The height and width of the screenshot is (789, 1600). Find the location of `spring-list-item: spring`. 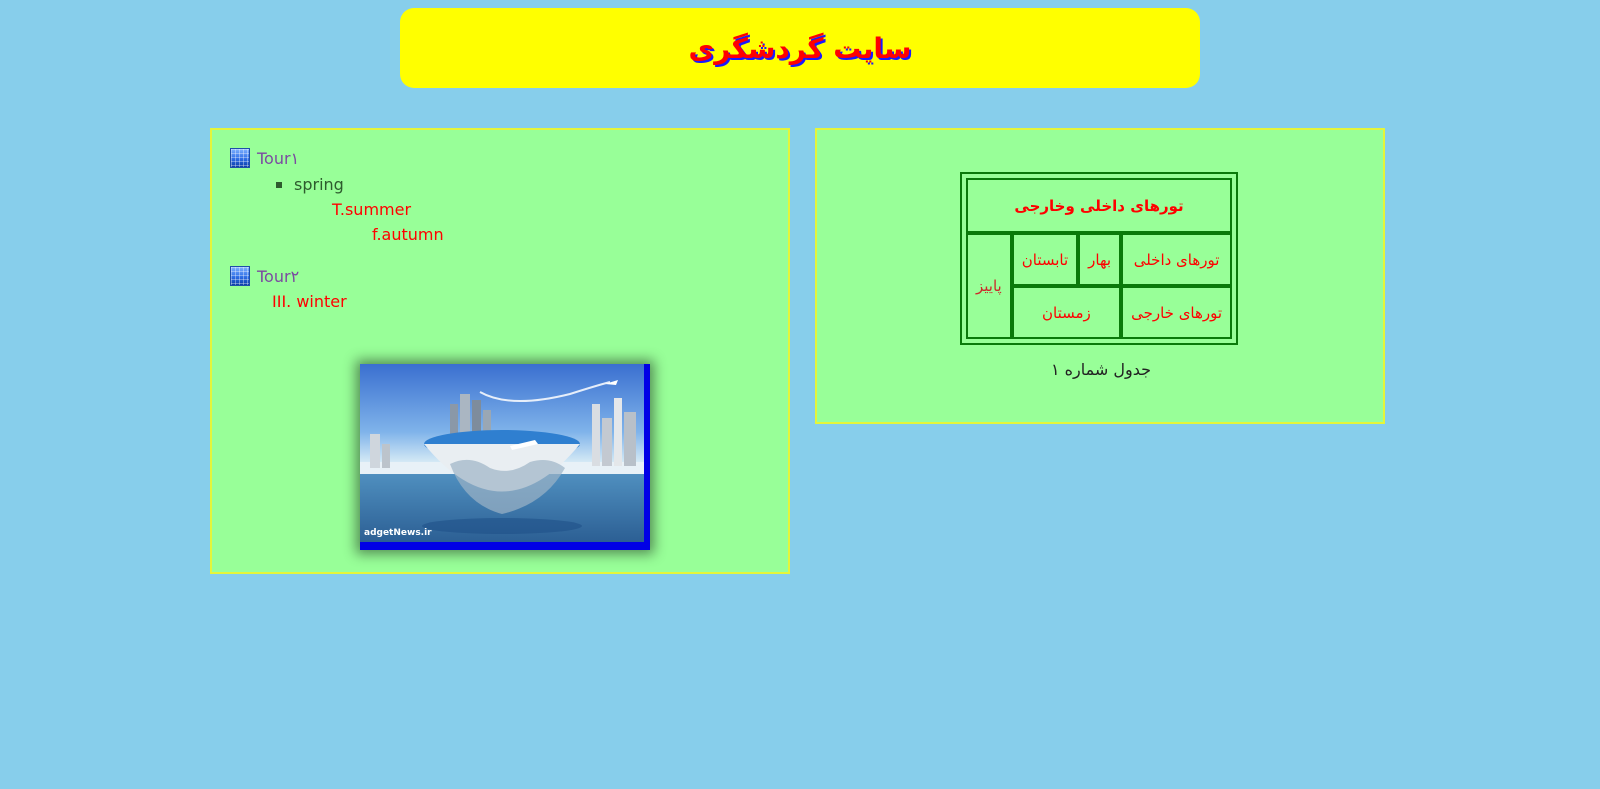

spring-list-item: spring is located at coordinates (310, 184).